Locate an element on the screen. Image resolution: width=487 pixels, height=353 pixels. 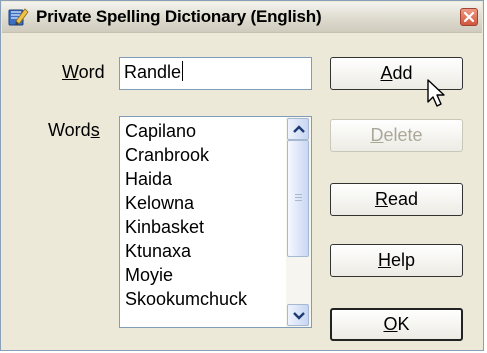
list-item: Cranbrook is located at coordinates (205, 155).